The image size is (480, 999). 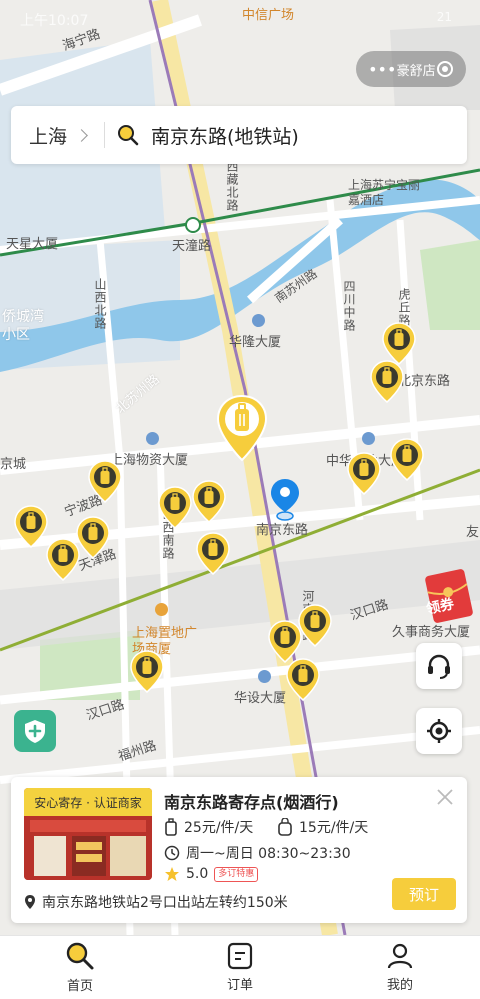 I want to click on search-input: 南京东路(地铁站), so click(x=225, y=135).